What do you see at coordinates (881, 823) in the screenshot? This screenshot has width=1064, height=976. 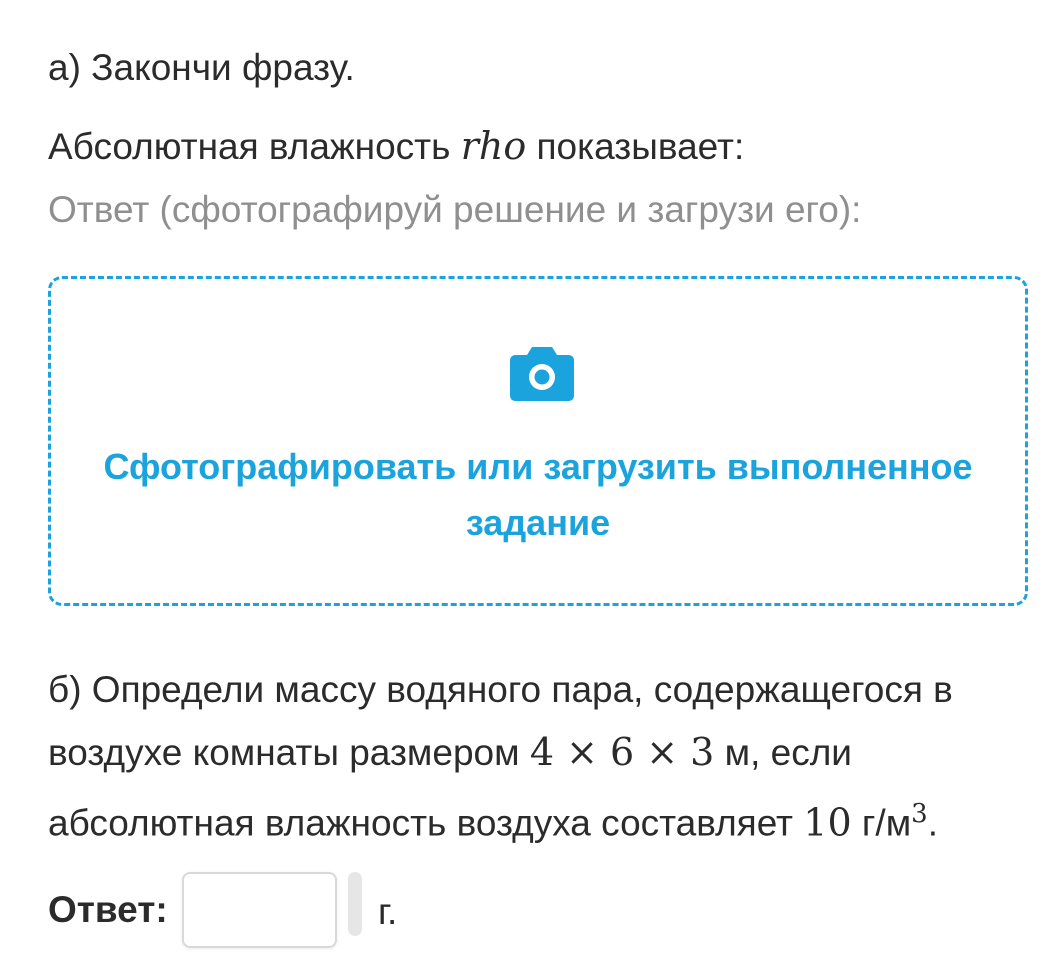 I see `humidity-unit: г/м` at bounding box center [881, 823].